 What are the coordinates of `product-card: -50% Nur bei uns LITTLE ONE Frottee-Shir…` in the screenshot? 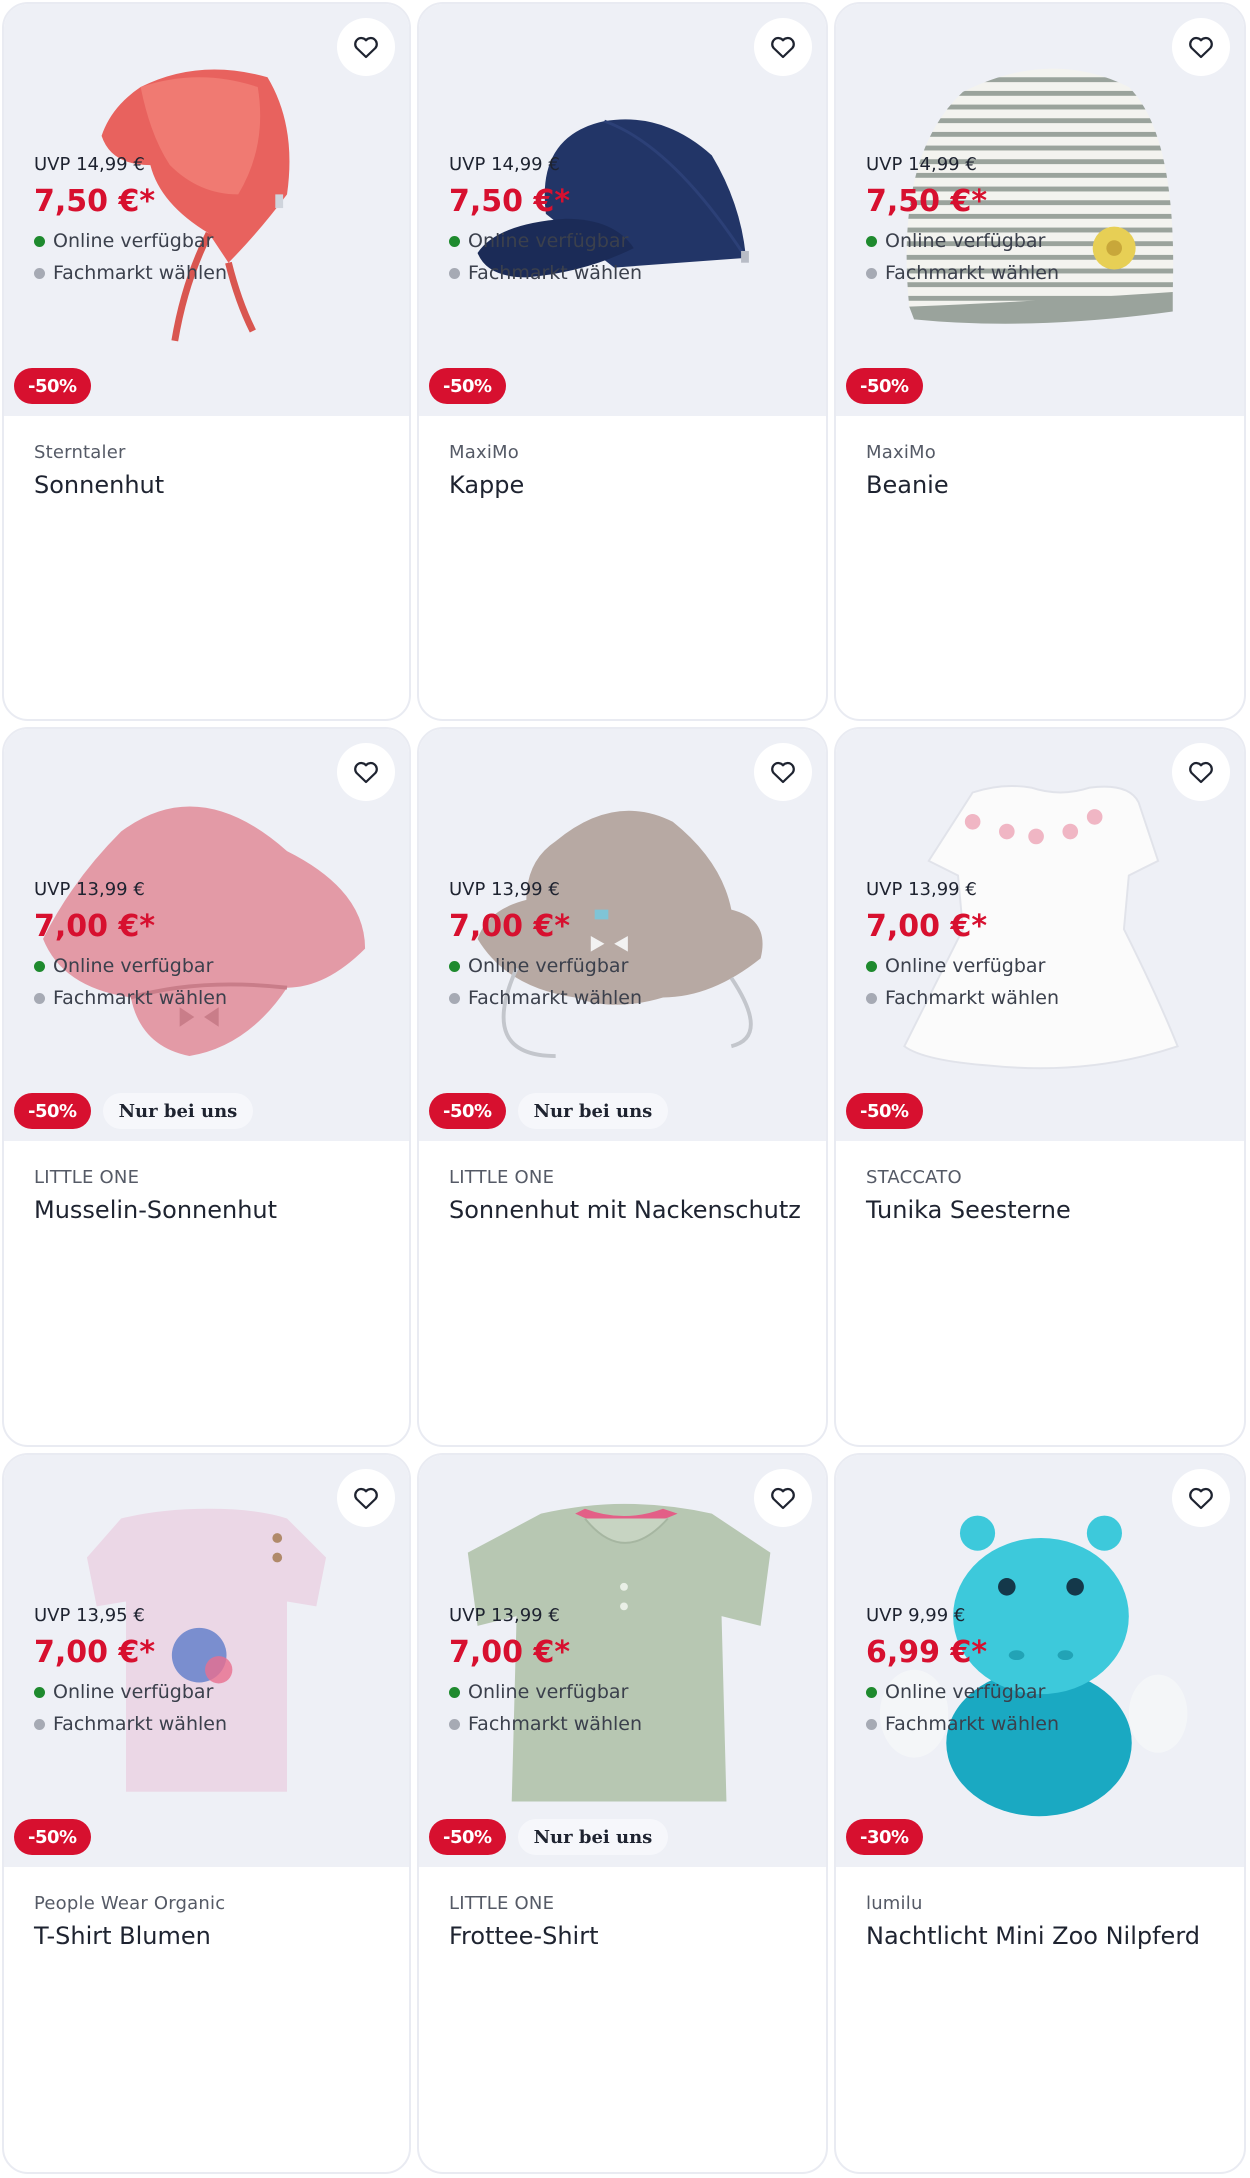 It's located at (622, 1813).